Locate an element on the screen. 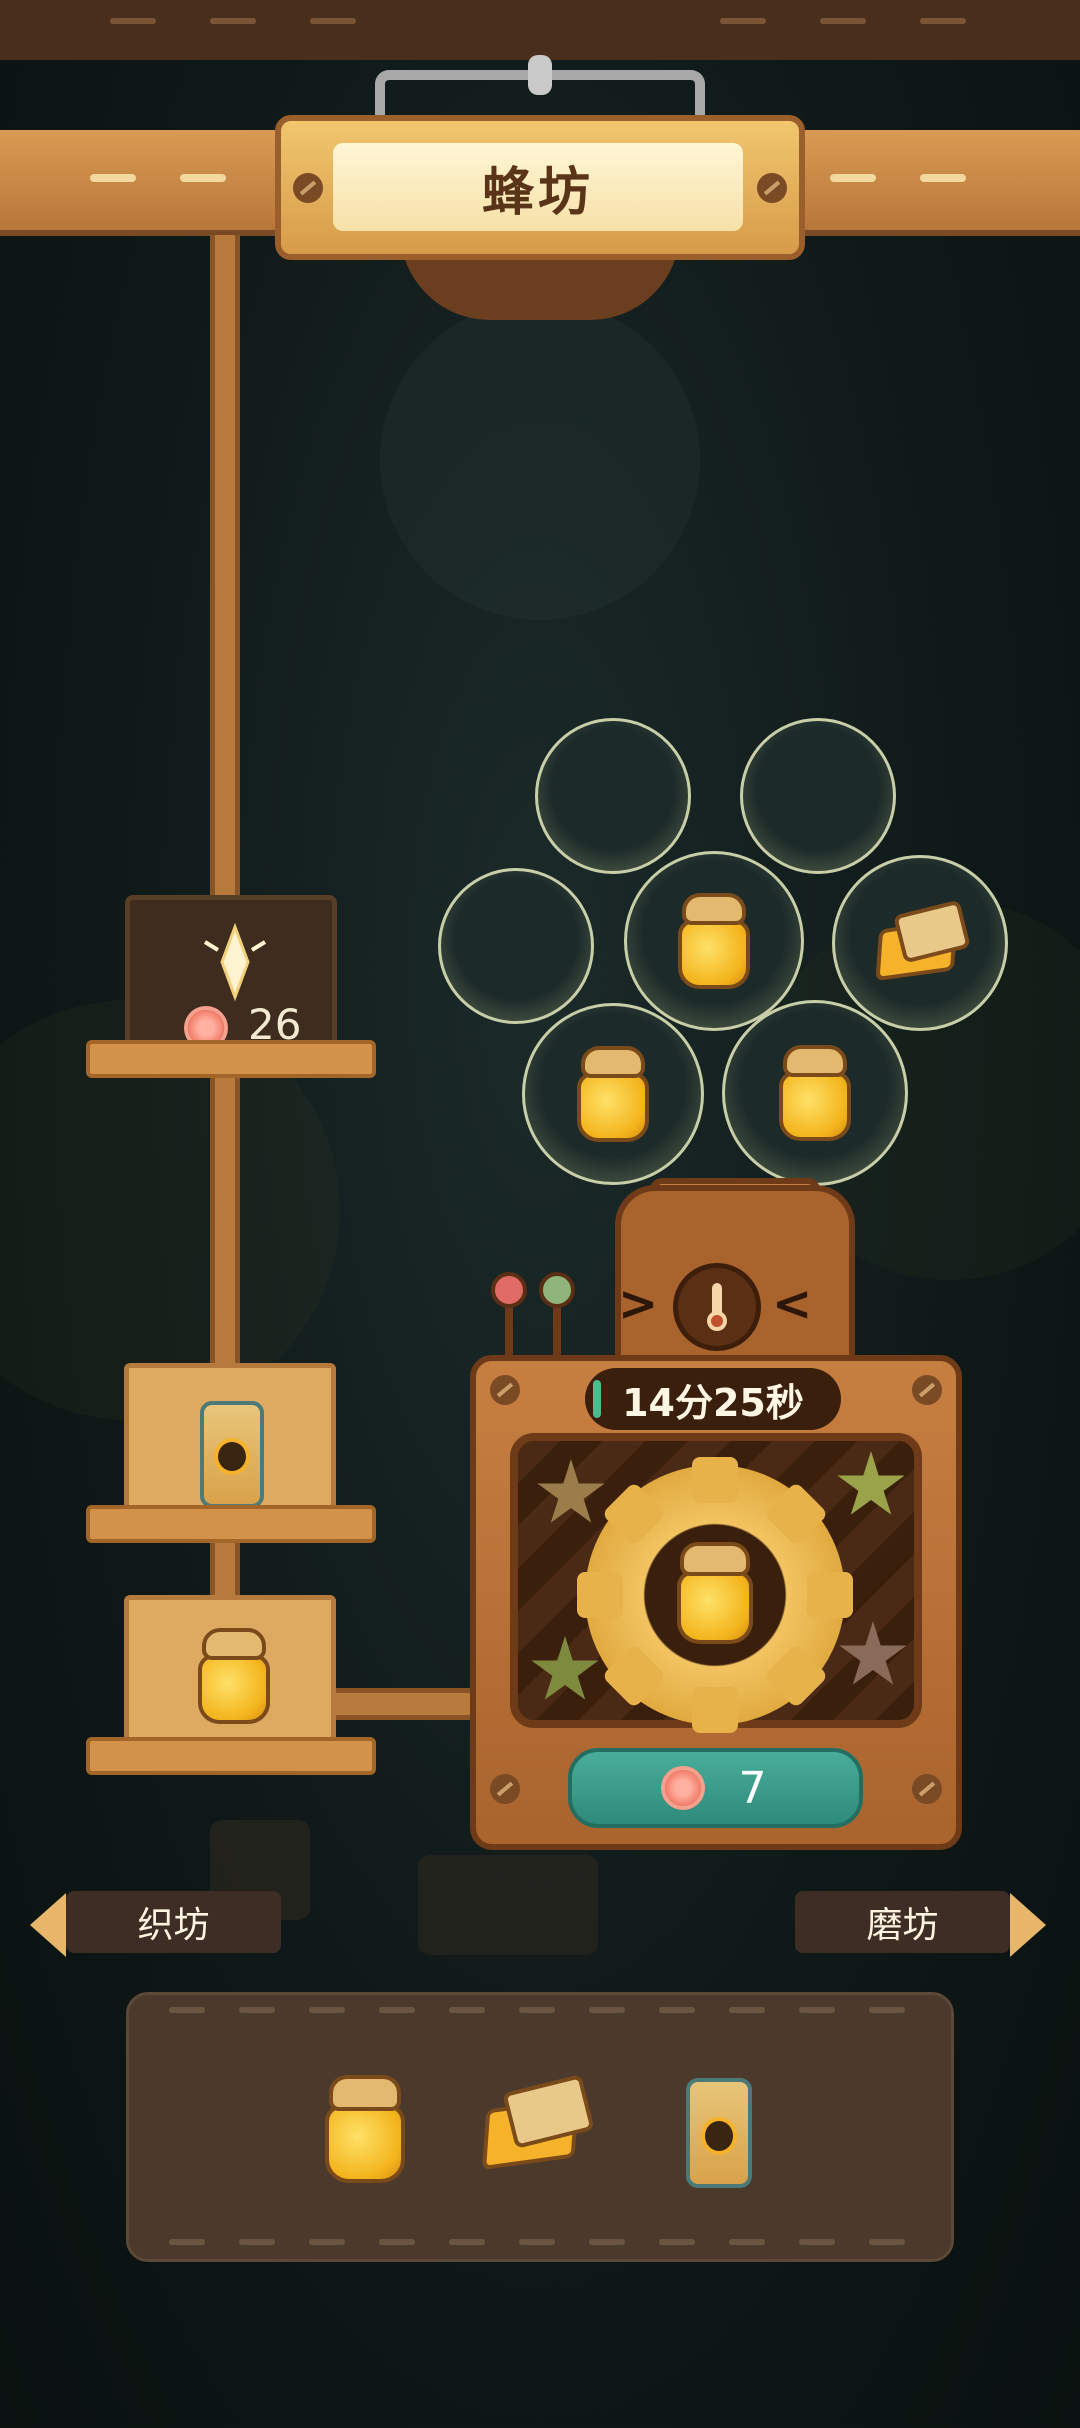 The height and width of the screenshot is (2428, 1080). nav-prev-workshop: 织坊 is located at coordinates (173, 1922).